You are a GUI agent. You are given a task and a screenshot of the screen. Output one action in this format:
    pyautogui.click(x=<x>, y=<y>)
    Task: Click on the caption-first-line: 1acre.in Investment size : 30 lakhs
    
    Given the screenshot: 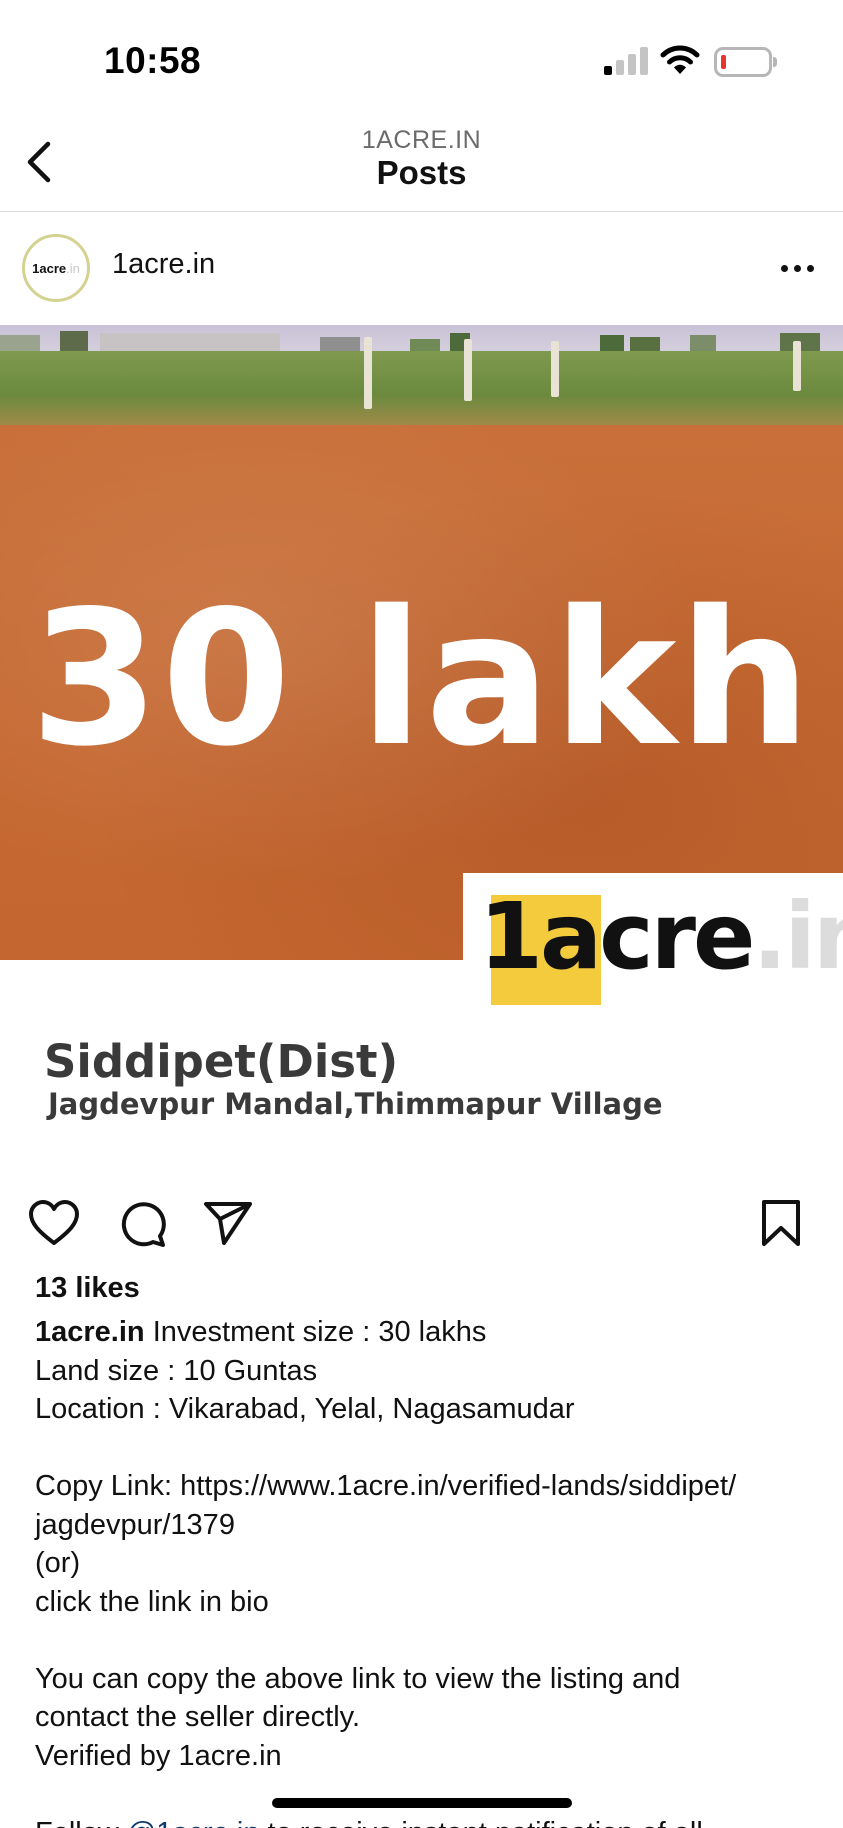 What is the action you would take?
    pyautogui.click(x=425, y=1332)
    